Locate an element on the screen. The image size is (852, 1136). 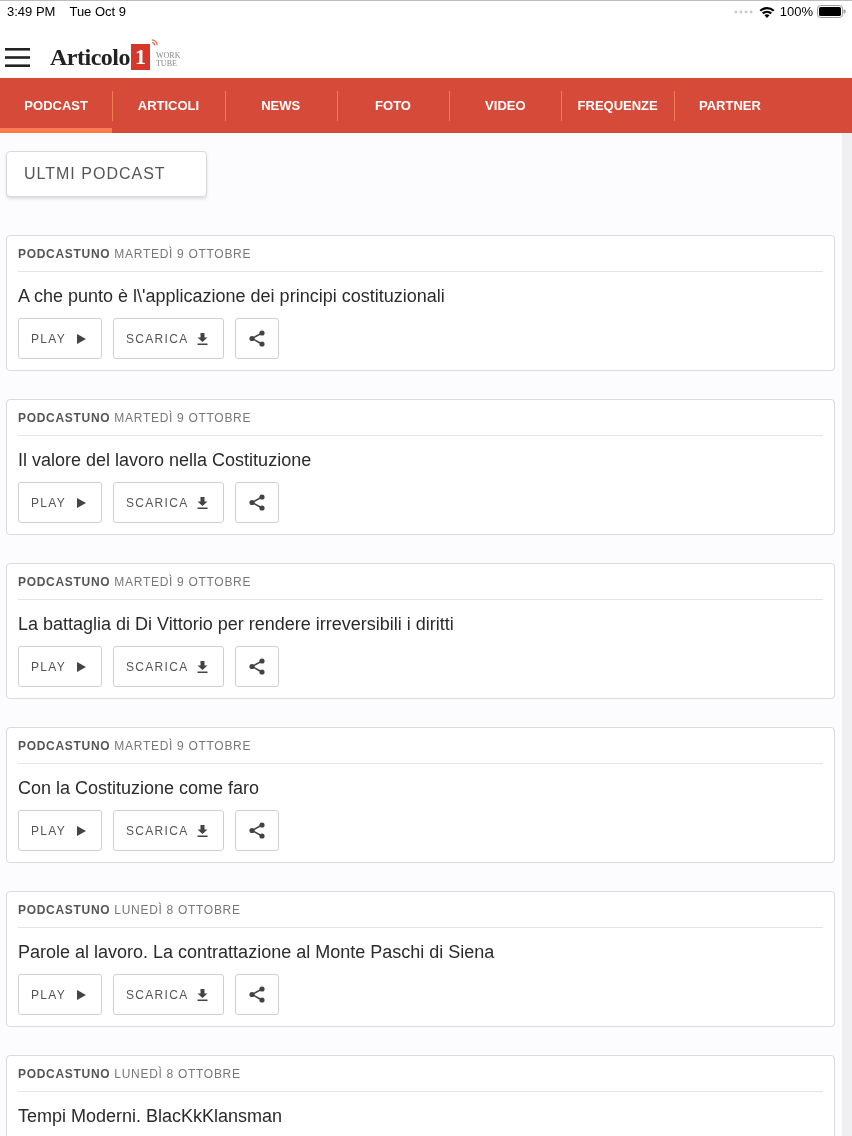
menu-icon is located at coordinates (17, 57).